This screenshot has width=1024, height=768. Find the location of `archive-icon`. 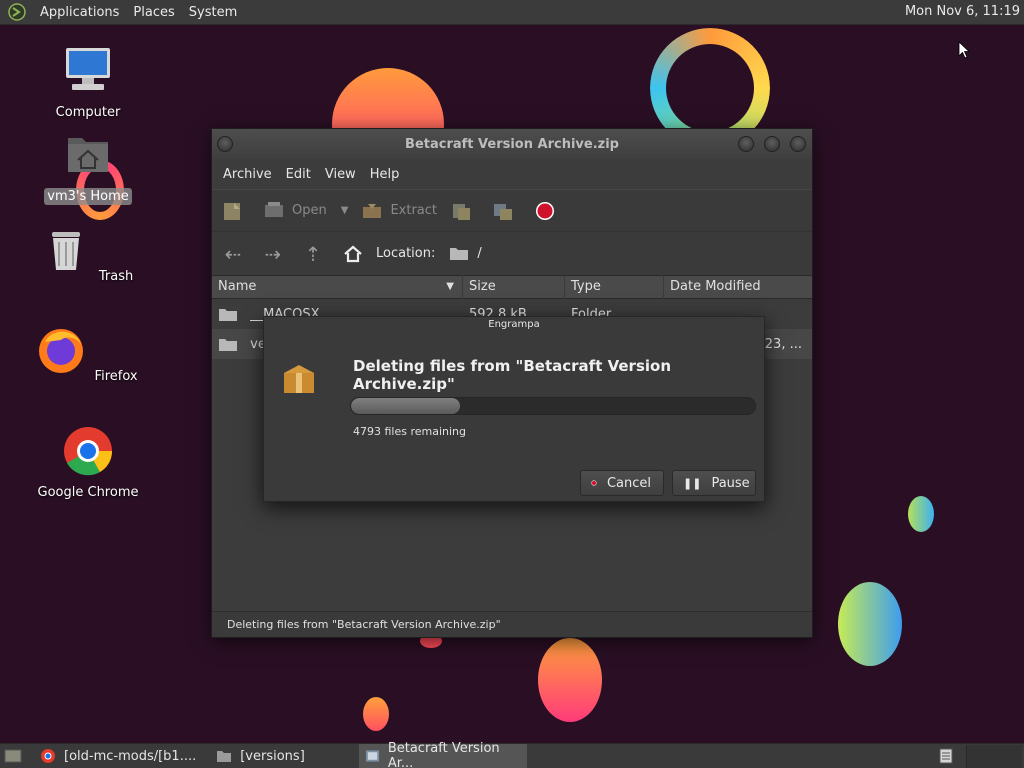

archive-icon is located at coordinates (372, 756).